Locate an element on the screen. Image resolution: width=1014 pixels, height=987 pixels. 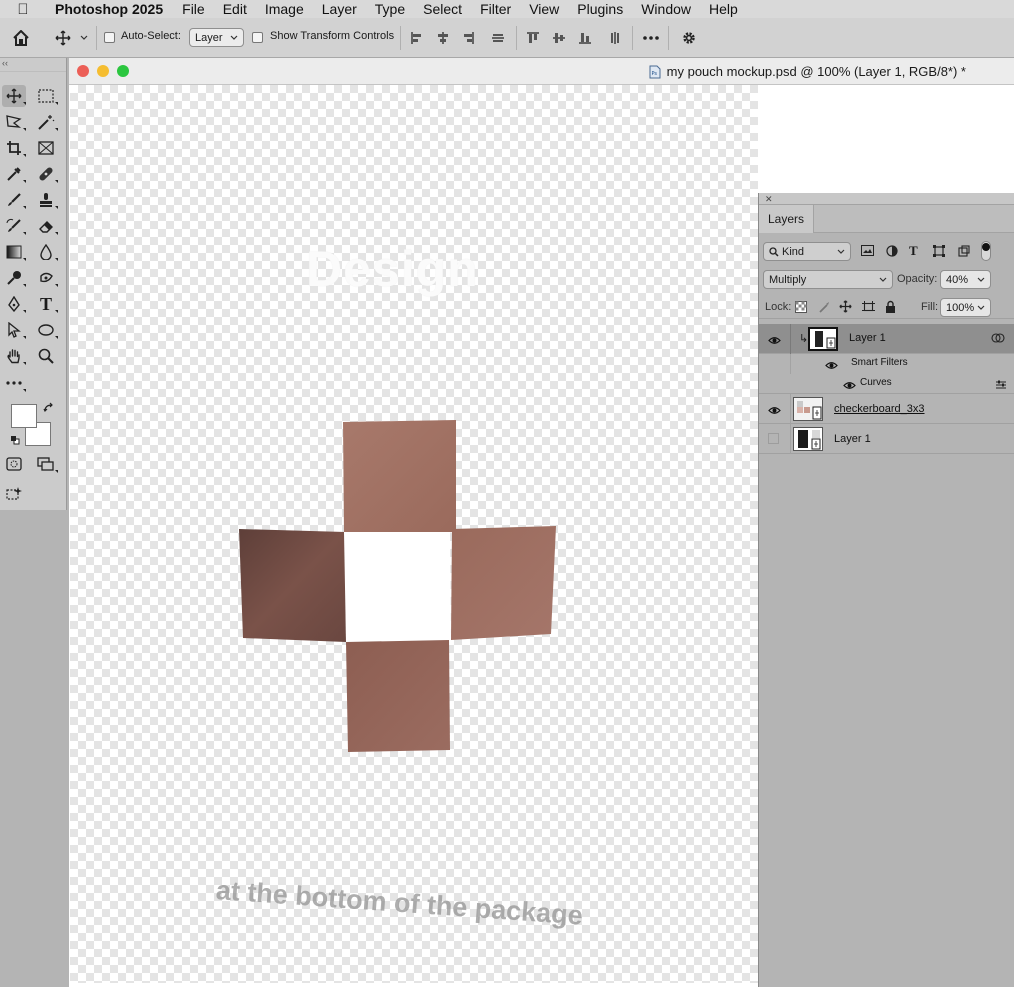
close-panel-icon: ✕ is located at coordinates (769, 199).